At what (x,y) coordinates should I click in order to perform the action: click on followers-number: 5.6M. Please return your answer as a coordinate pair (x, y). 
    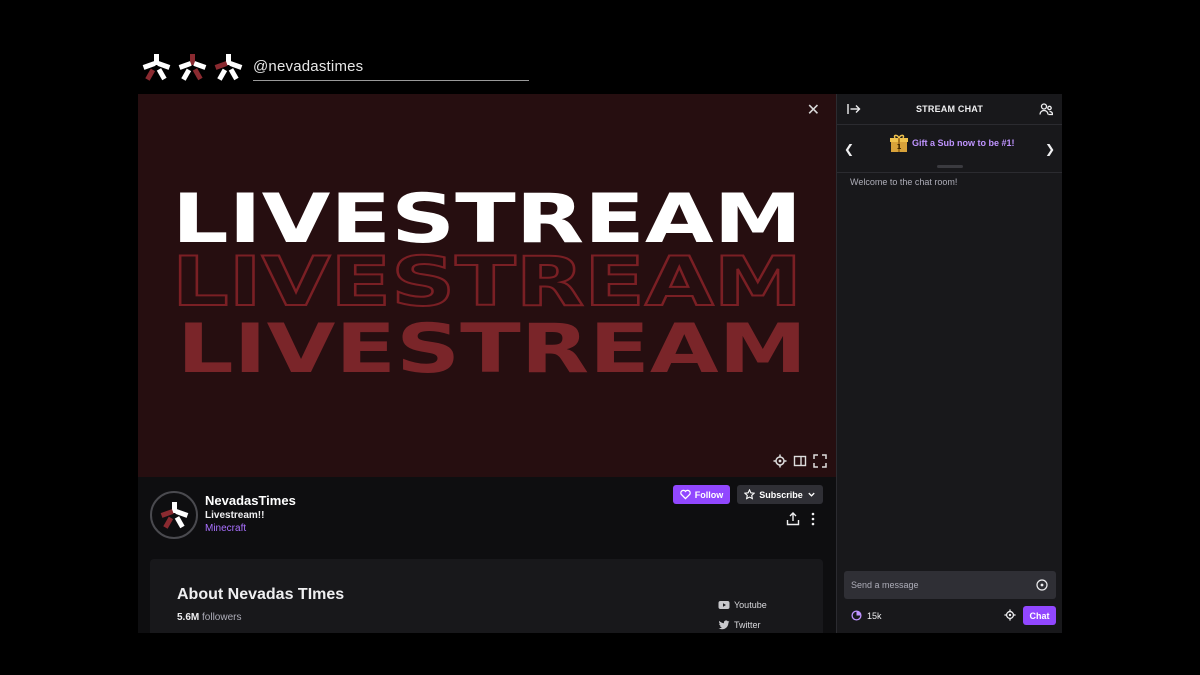
    Looking at the image, I should click on (188, 617).